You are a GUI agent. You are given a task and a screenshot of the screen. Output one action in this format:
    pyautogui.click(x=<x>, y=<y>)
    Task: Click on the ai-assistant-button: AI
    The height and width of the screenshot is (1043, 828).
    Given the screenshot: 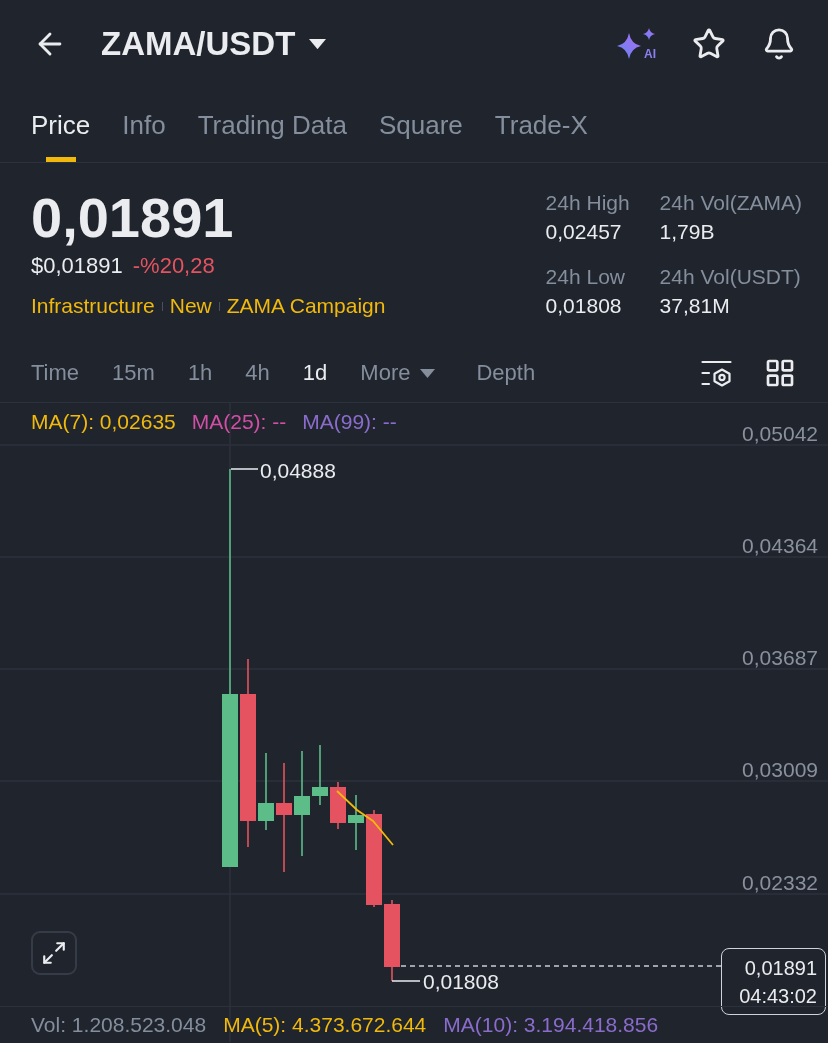 What is the action you would take?
    pyautogui.click(x=636, y=44)
    